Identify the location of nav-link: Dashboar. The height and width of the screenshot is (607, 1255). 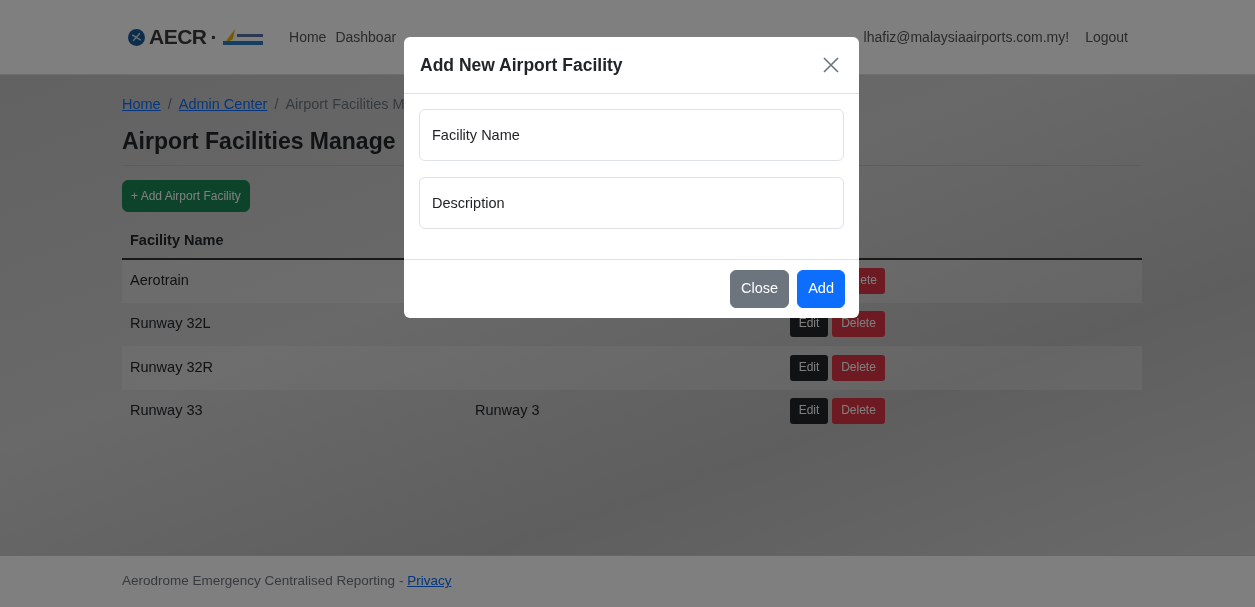
(366, 37).